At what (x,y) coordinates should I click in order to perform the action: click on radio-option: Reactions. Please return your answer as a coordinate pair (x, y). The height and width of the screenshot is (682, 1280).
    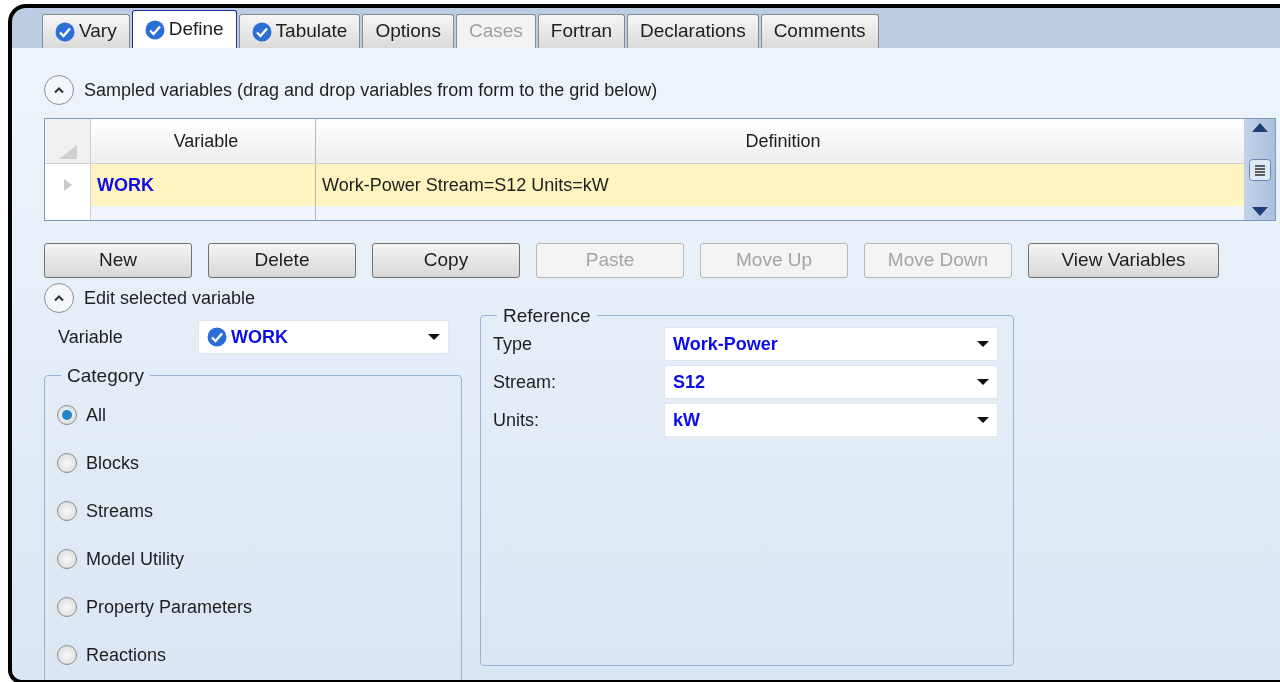
    Looking at the image, I should click on (253, 655).